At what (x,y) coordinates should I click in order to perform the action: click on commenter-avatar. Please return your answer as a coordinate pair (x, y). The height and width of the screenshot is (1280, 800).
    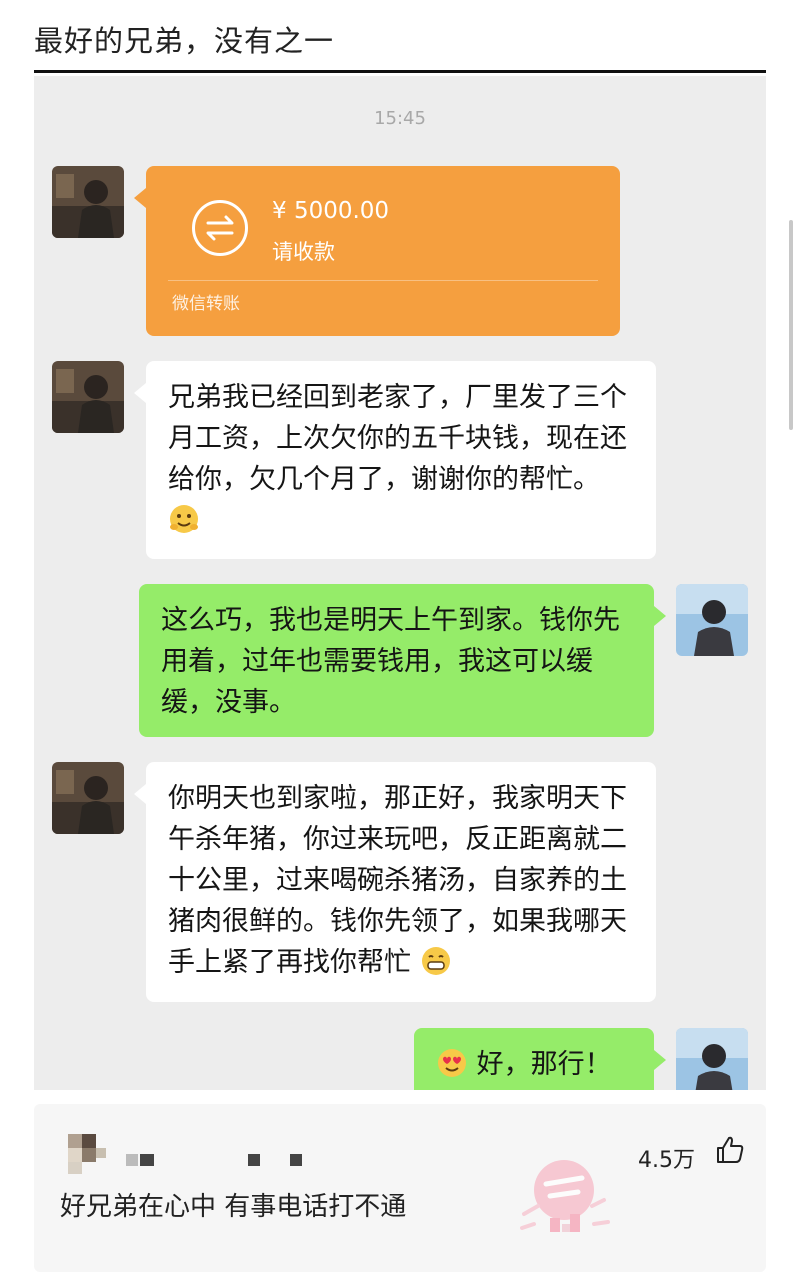
    Looking at the image, I should click on (90, 1154).